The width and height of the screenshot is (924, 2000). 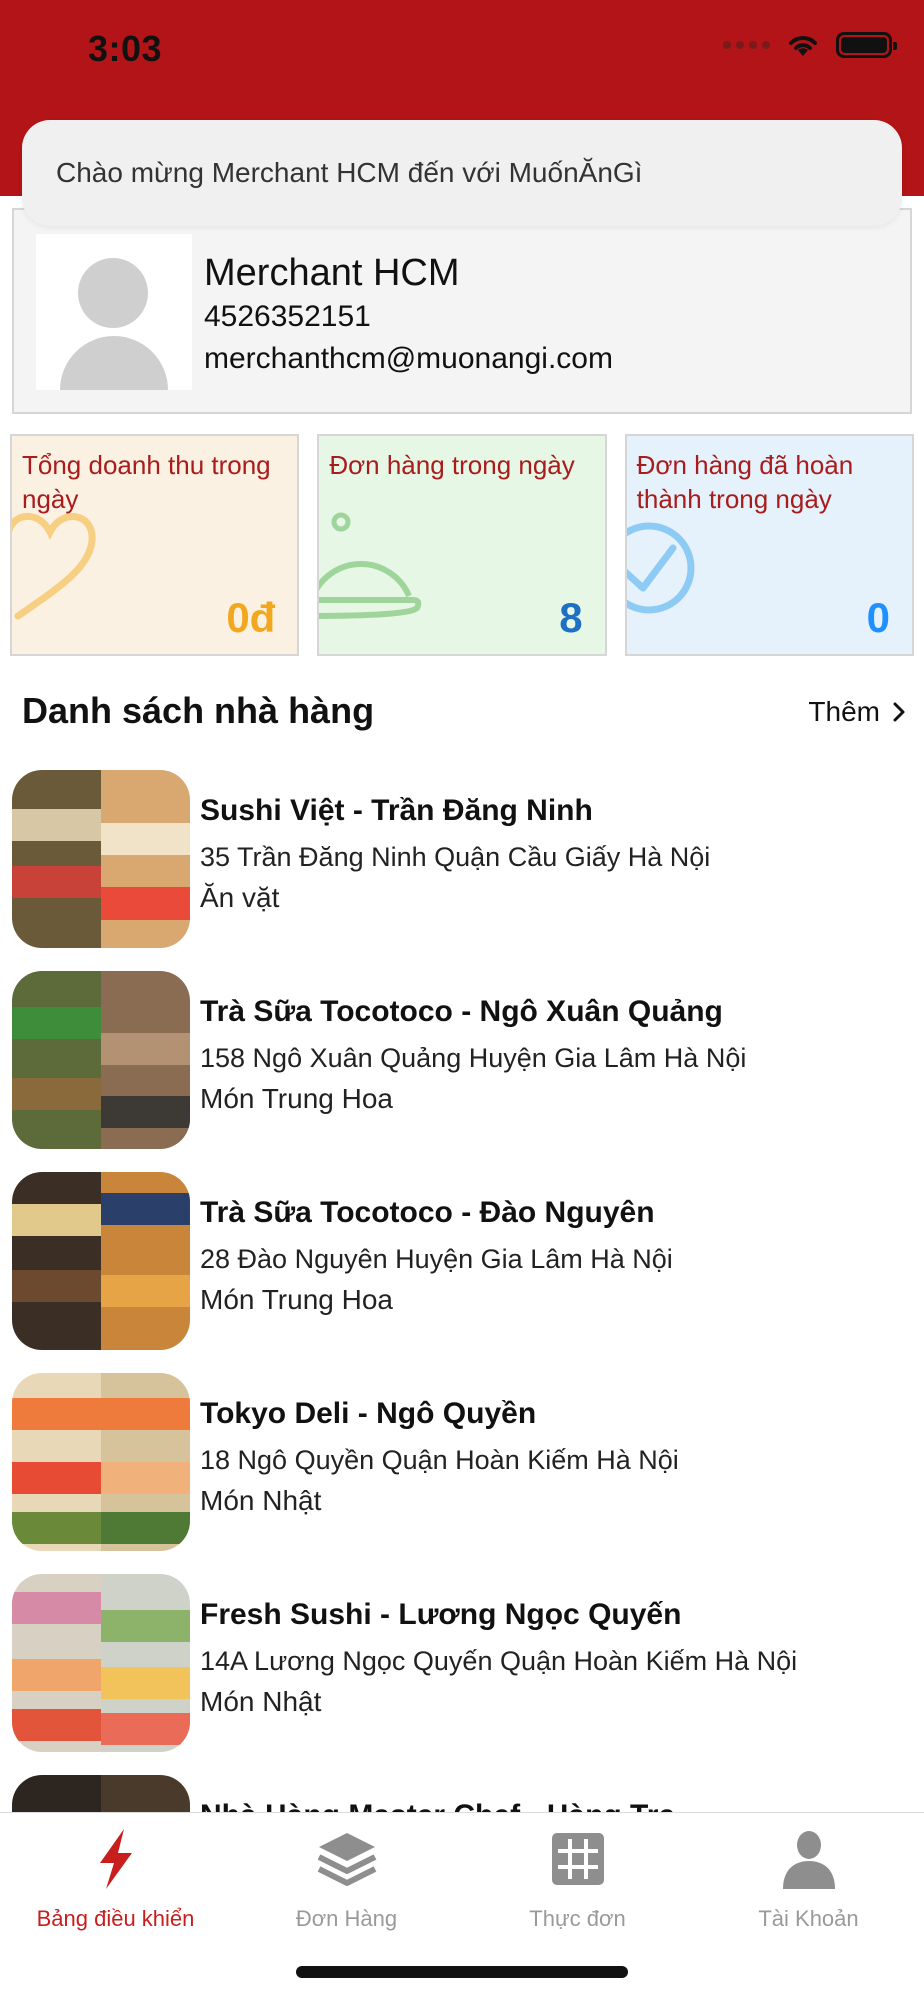 What do you see at coordinates (155, 545) in the screenshot?
I see `stat-card-revenue: Tổng doanh thu trong ngày 0đ` at bounding box center [155, 545].